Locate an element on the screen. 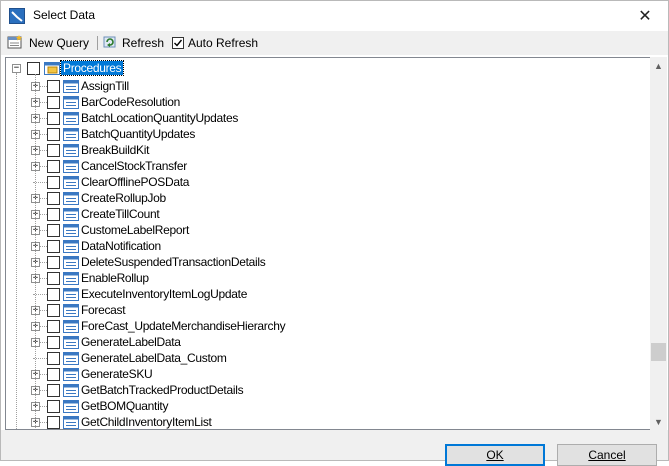  new-query-button: New Query is located at coordinates (48, 43).